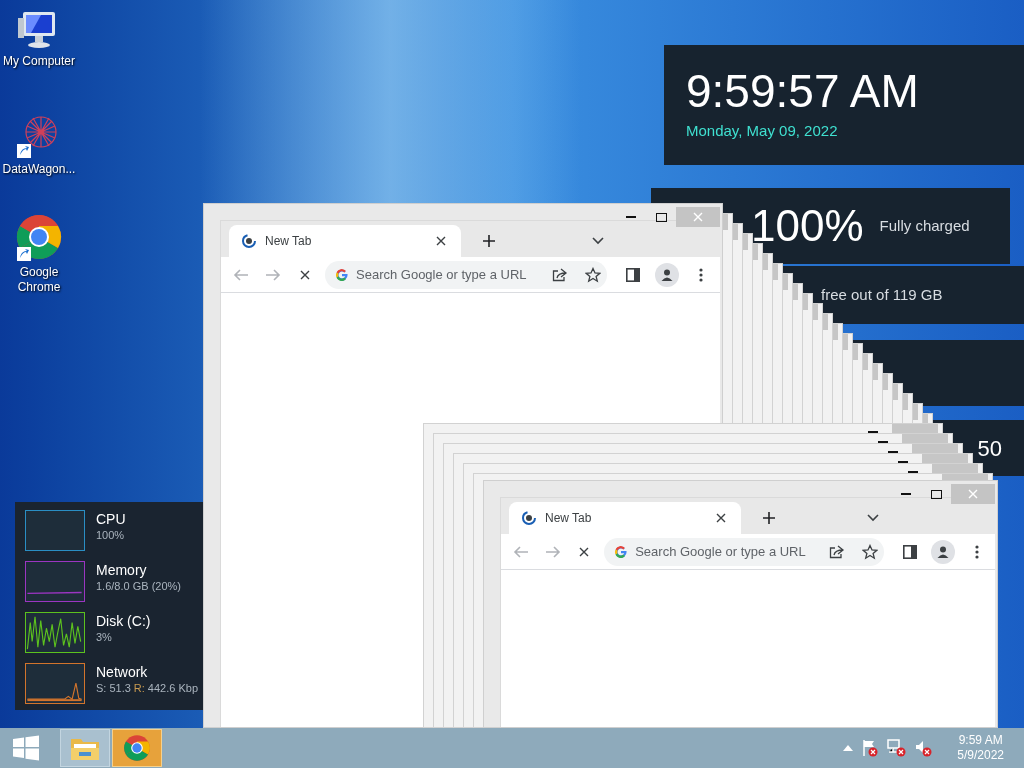 This screenshot has width=1024, height=768. What do you see at coordinates (172, 688) in the screenshot?
I see `metric-reading: 442.6 Kbp` at bounding box center [172, 688].